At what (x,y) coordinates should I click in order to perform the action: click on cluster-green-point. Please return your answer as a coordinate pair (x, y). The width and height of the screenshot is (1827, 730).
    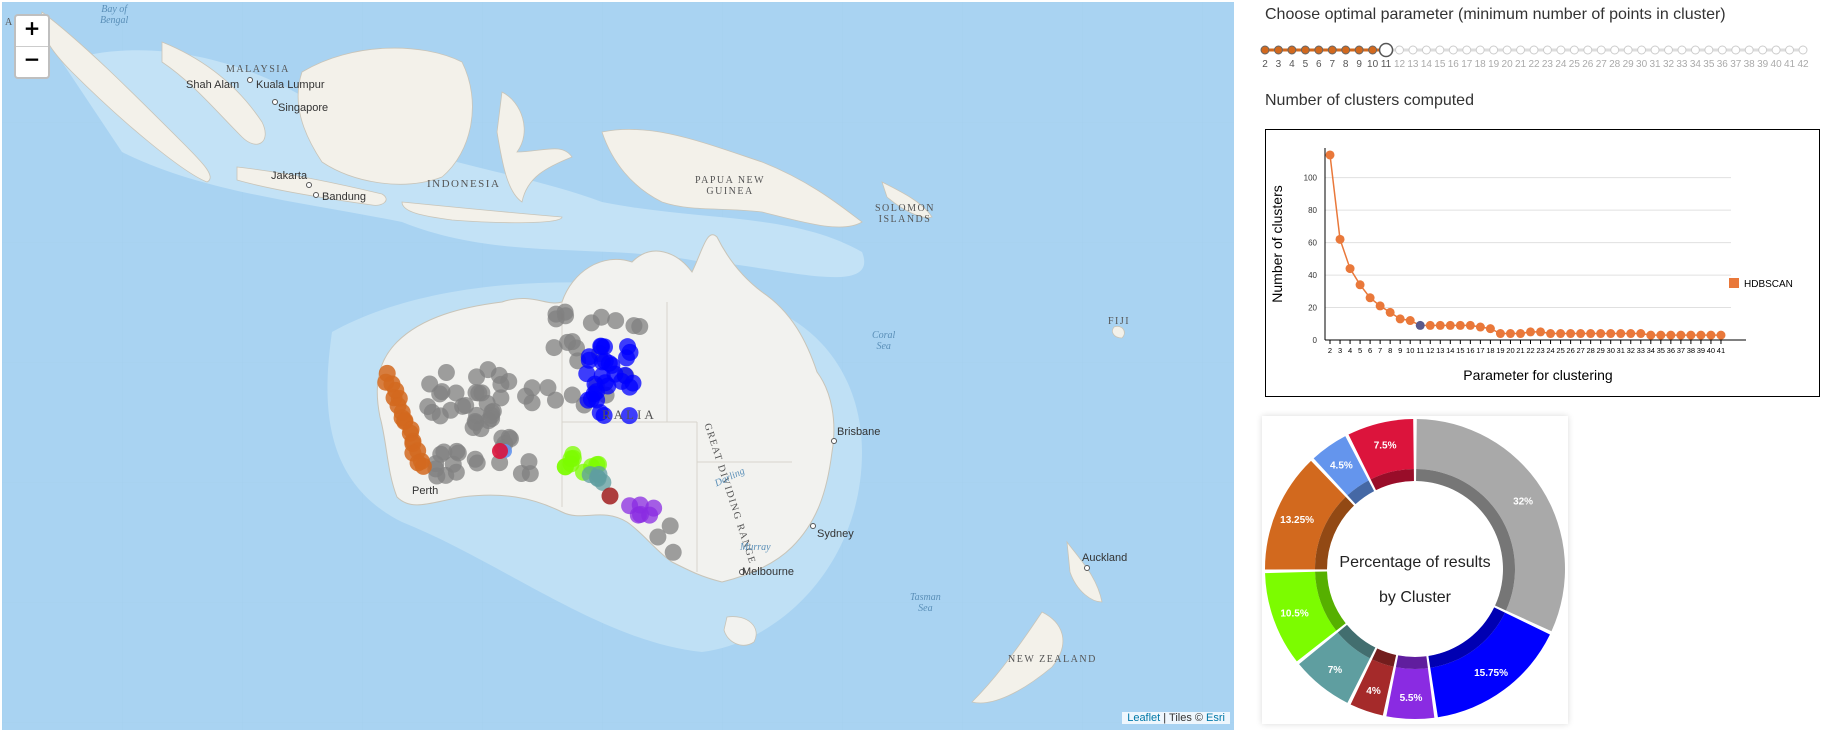
    Looking at the image, I should click on (573, 458).